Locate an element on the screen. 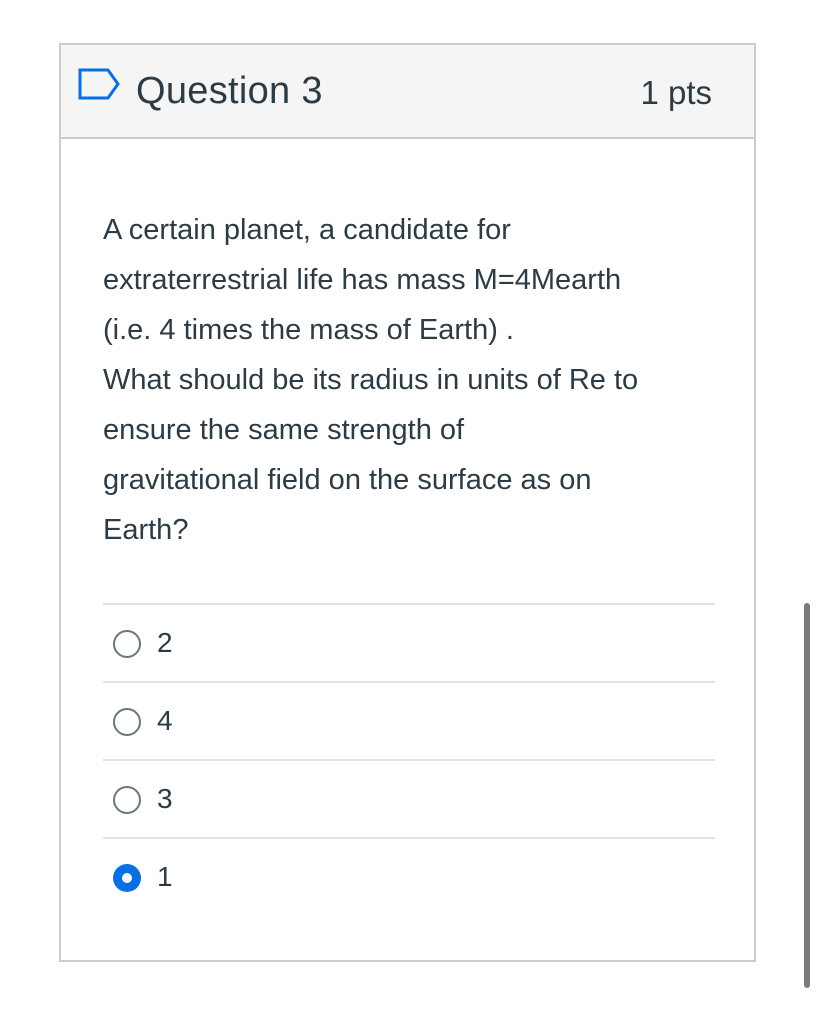 This screenshot has height=1024, width=817. question-text-line: gravitational field on the surface as on is located at coordinates (347, 480).